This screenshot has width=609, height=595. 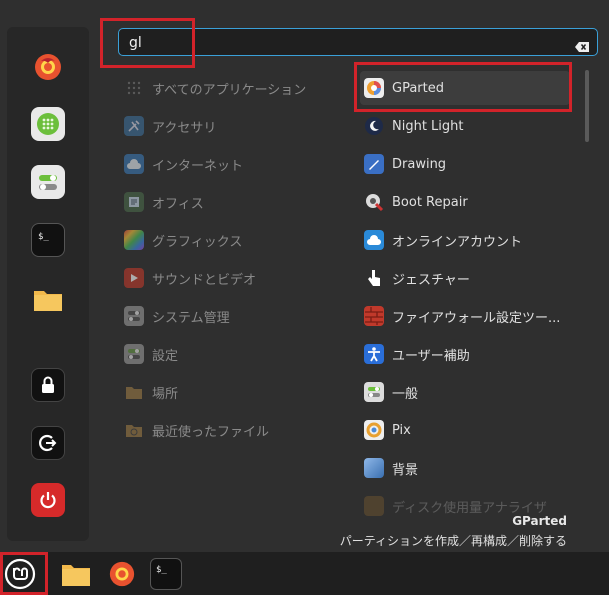 I want to click on app-label: Boot Repair, so click(x=430, y=202).